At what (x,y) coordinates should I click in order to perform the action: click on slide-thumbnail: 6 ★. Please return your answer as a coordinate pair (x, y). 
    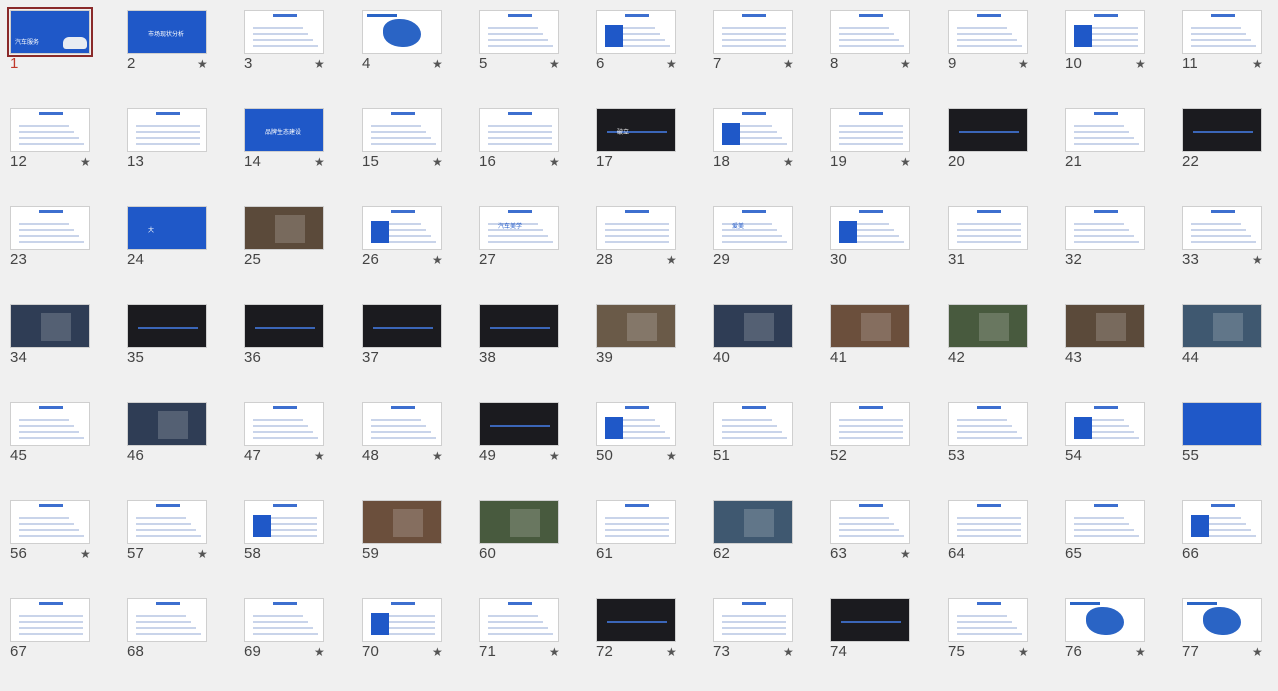
    Looking at the image, I should click on (644, 49).